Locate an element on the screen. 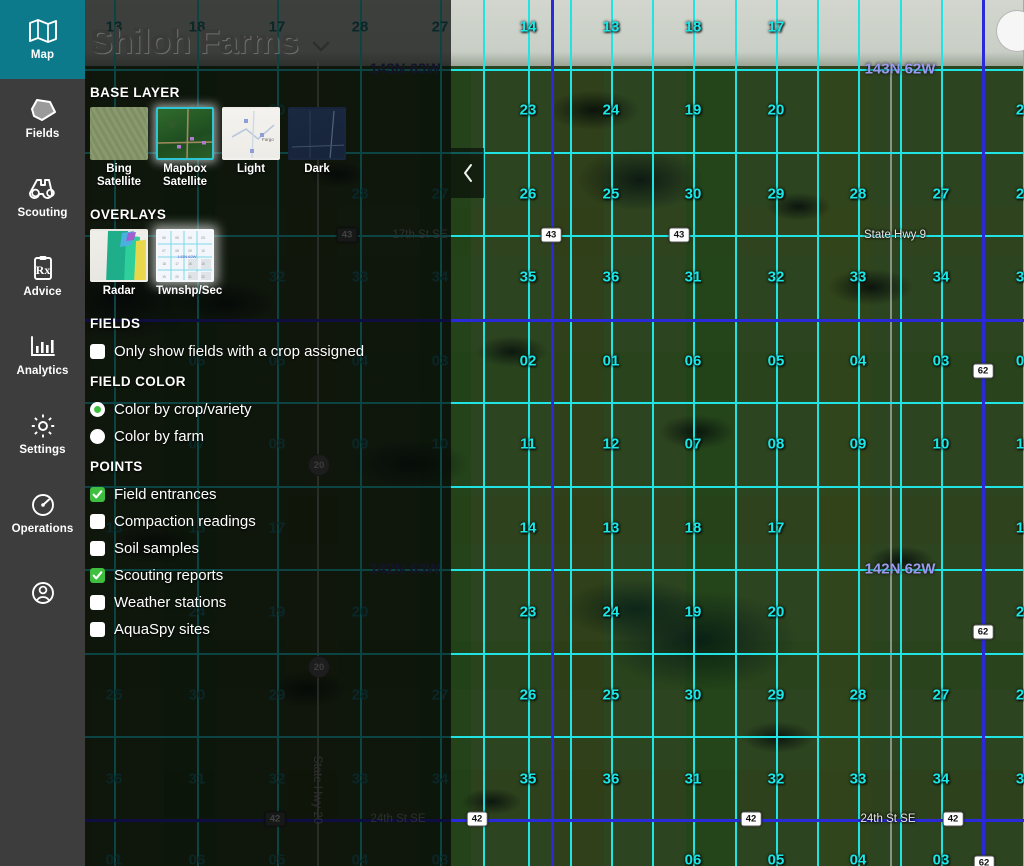  sidebar-item-operations: Operations is located at coordinates (42, 513).